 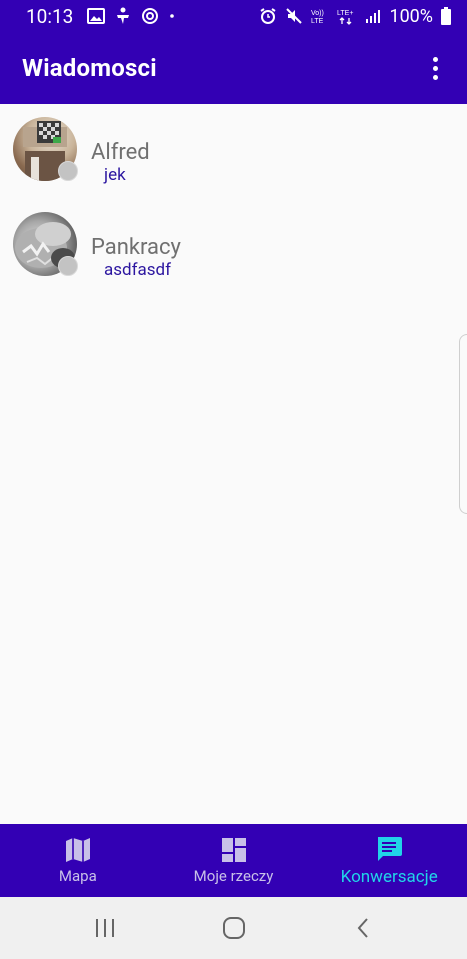 What do you see at coordinates (345, 13) in the screenshot?
I see `svg-text: LTE+` at bounding box center [345, 13].